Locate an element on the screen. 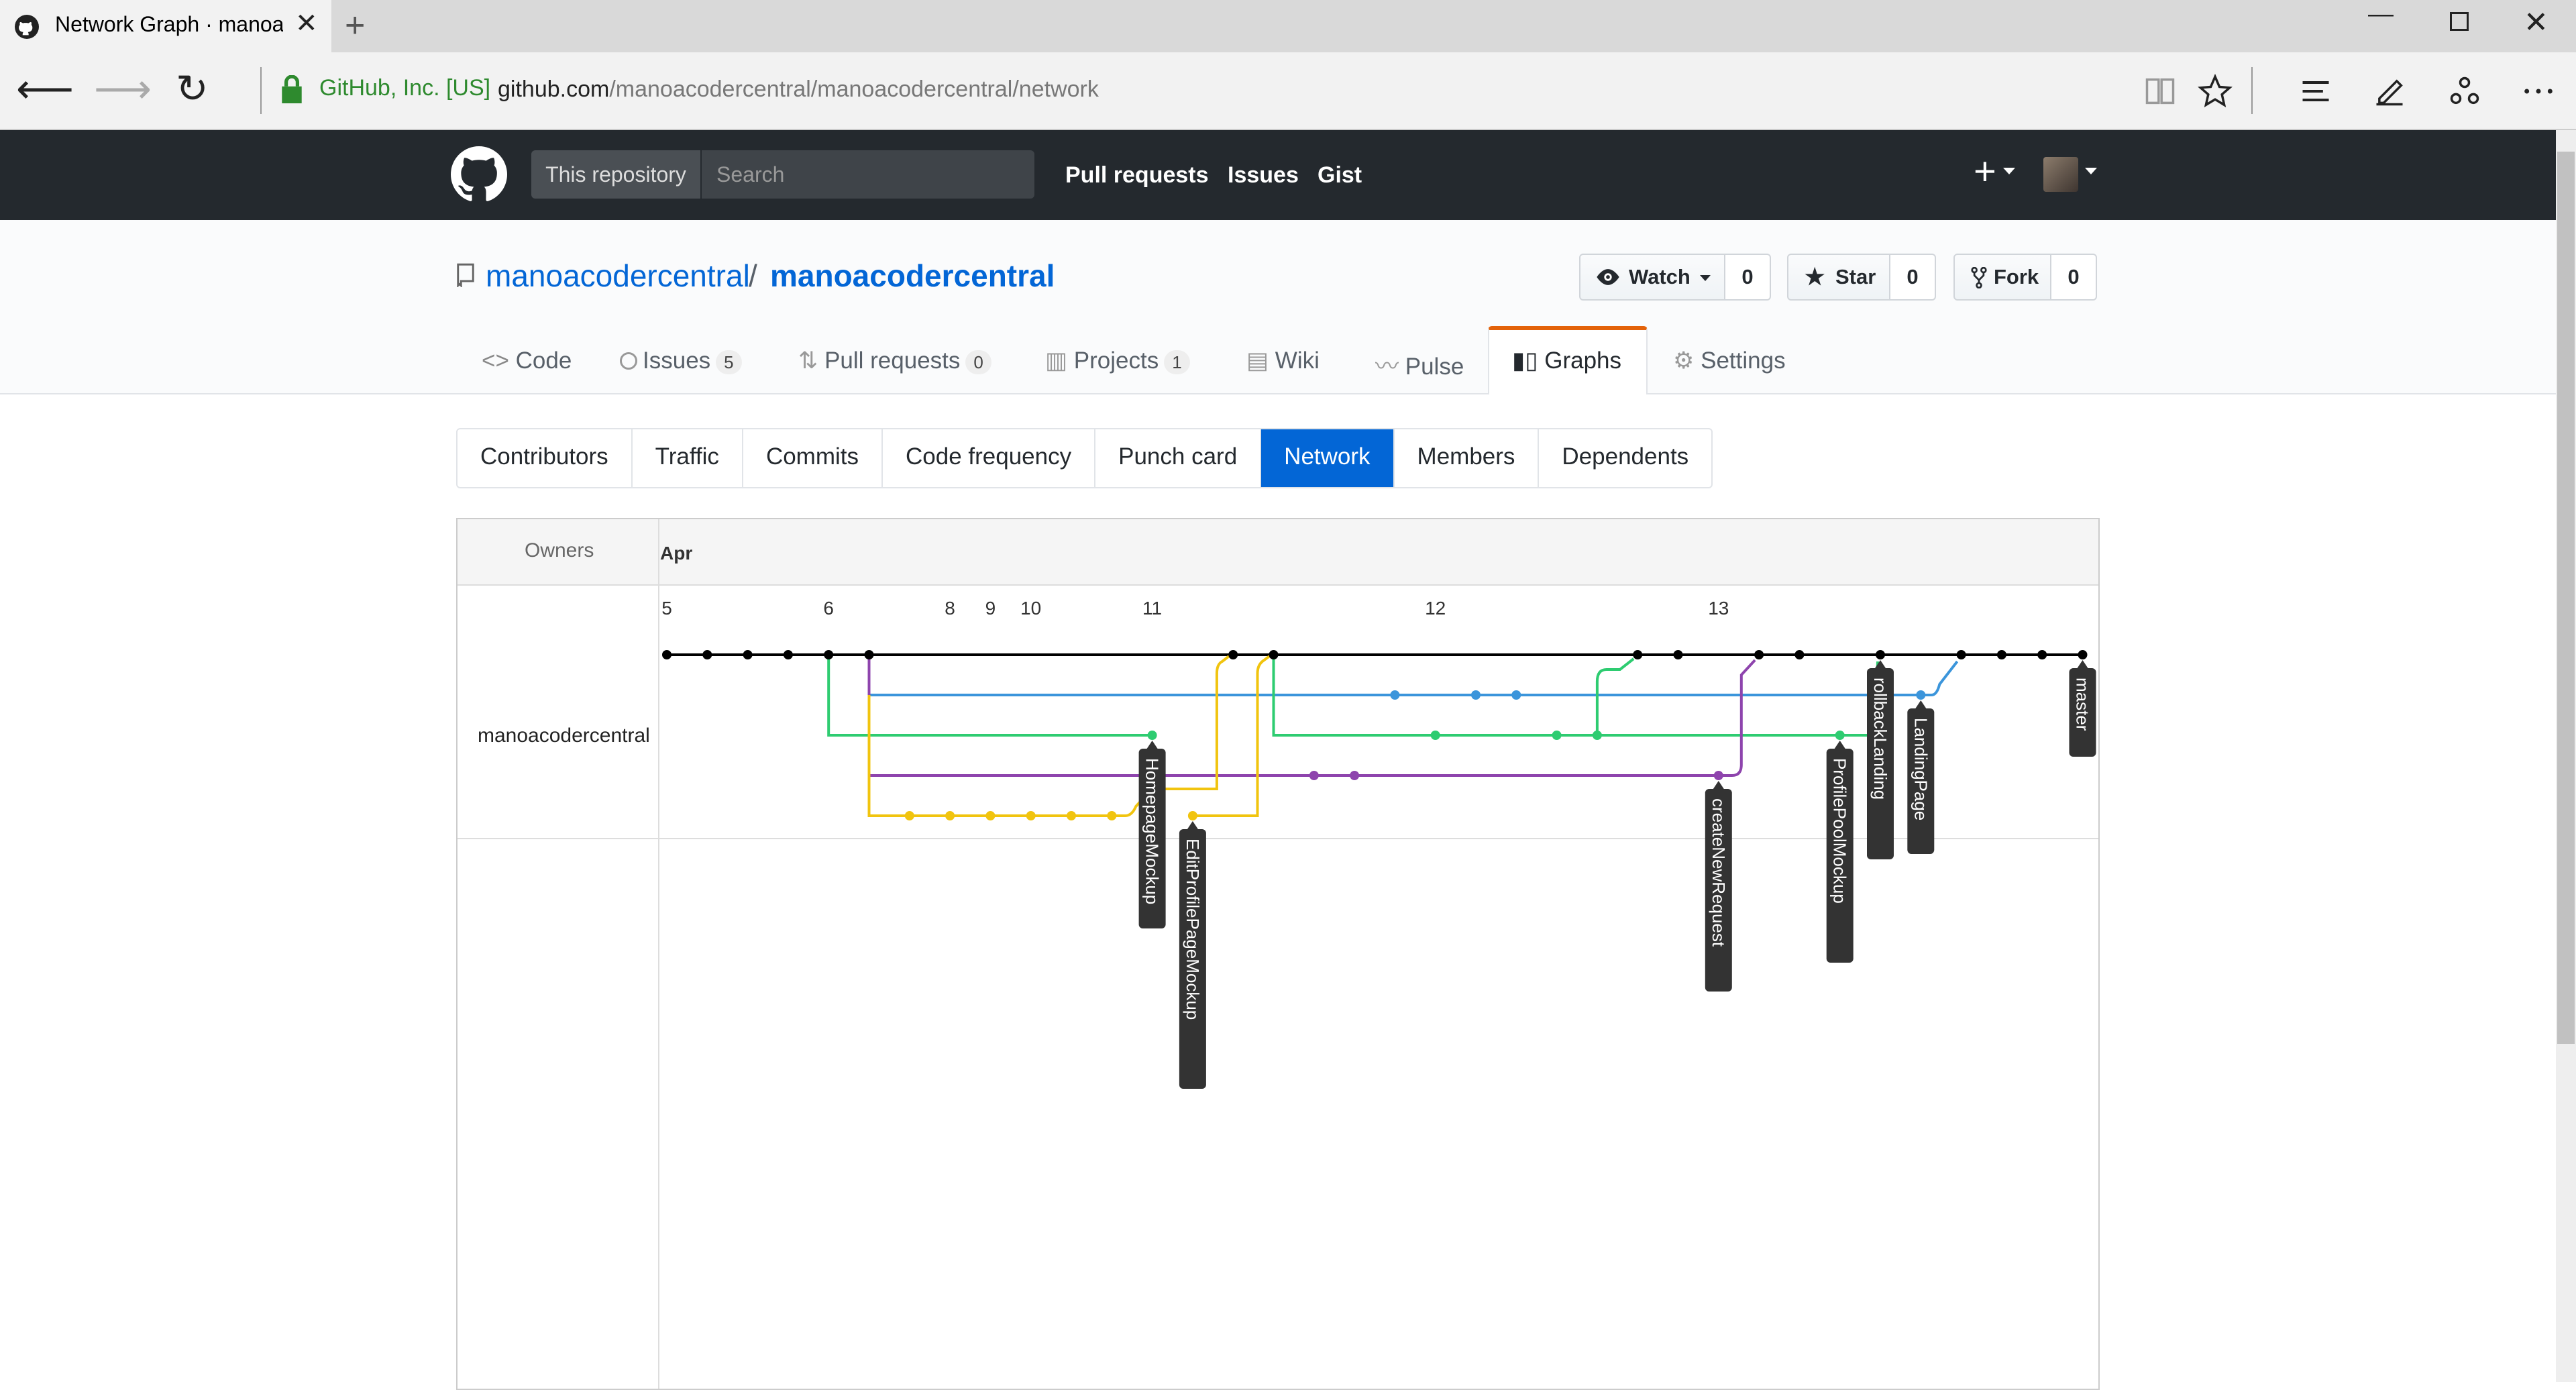 This screenshot has width=2576, height=1390. hub-icon is located at coordinates (2315, 92).